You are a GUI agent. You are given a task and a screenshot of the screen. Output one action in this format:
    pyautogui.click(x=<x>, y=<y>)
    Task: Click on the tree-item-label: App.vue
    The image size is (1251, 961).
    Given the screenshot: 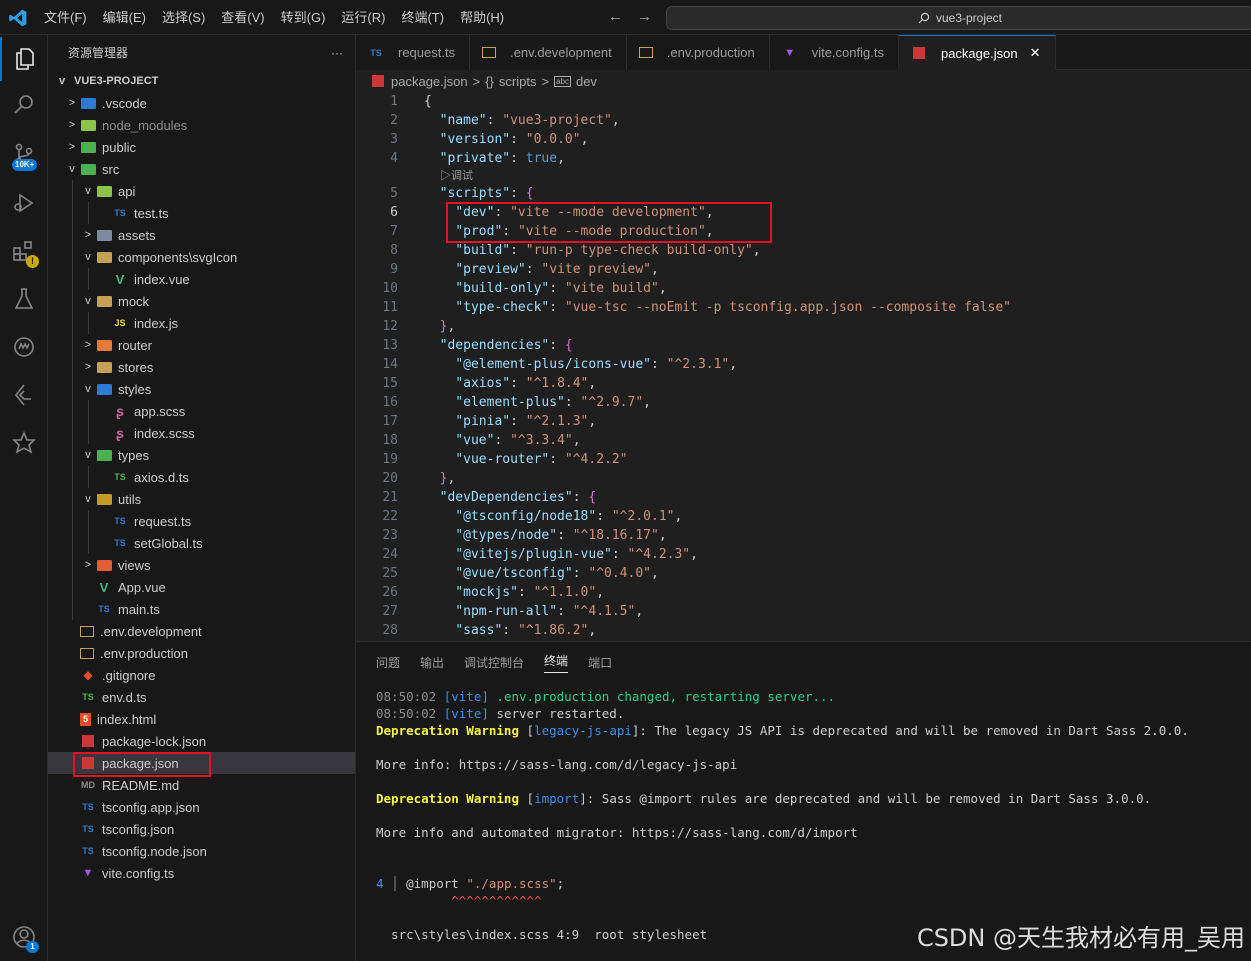 What is the action you would take?
    pyautogui.click(x=142, y=587)
    